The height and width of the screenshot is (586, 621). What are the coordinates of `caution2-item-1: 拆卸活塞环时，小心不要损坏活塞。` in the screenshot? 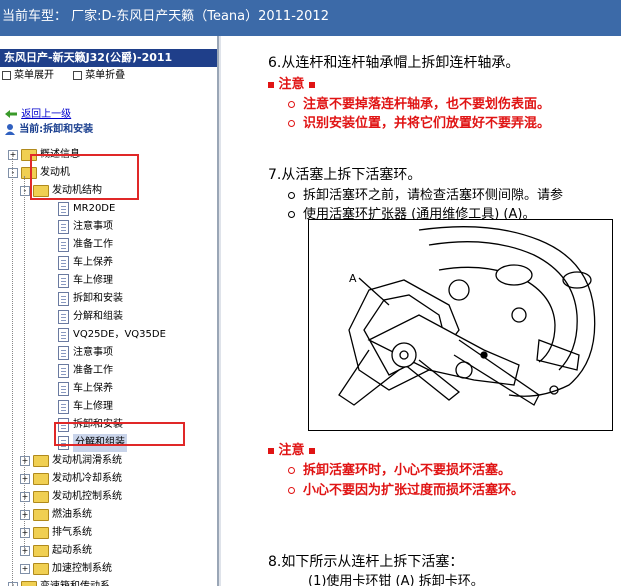 It's located at (399, 468).